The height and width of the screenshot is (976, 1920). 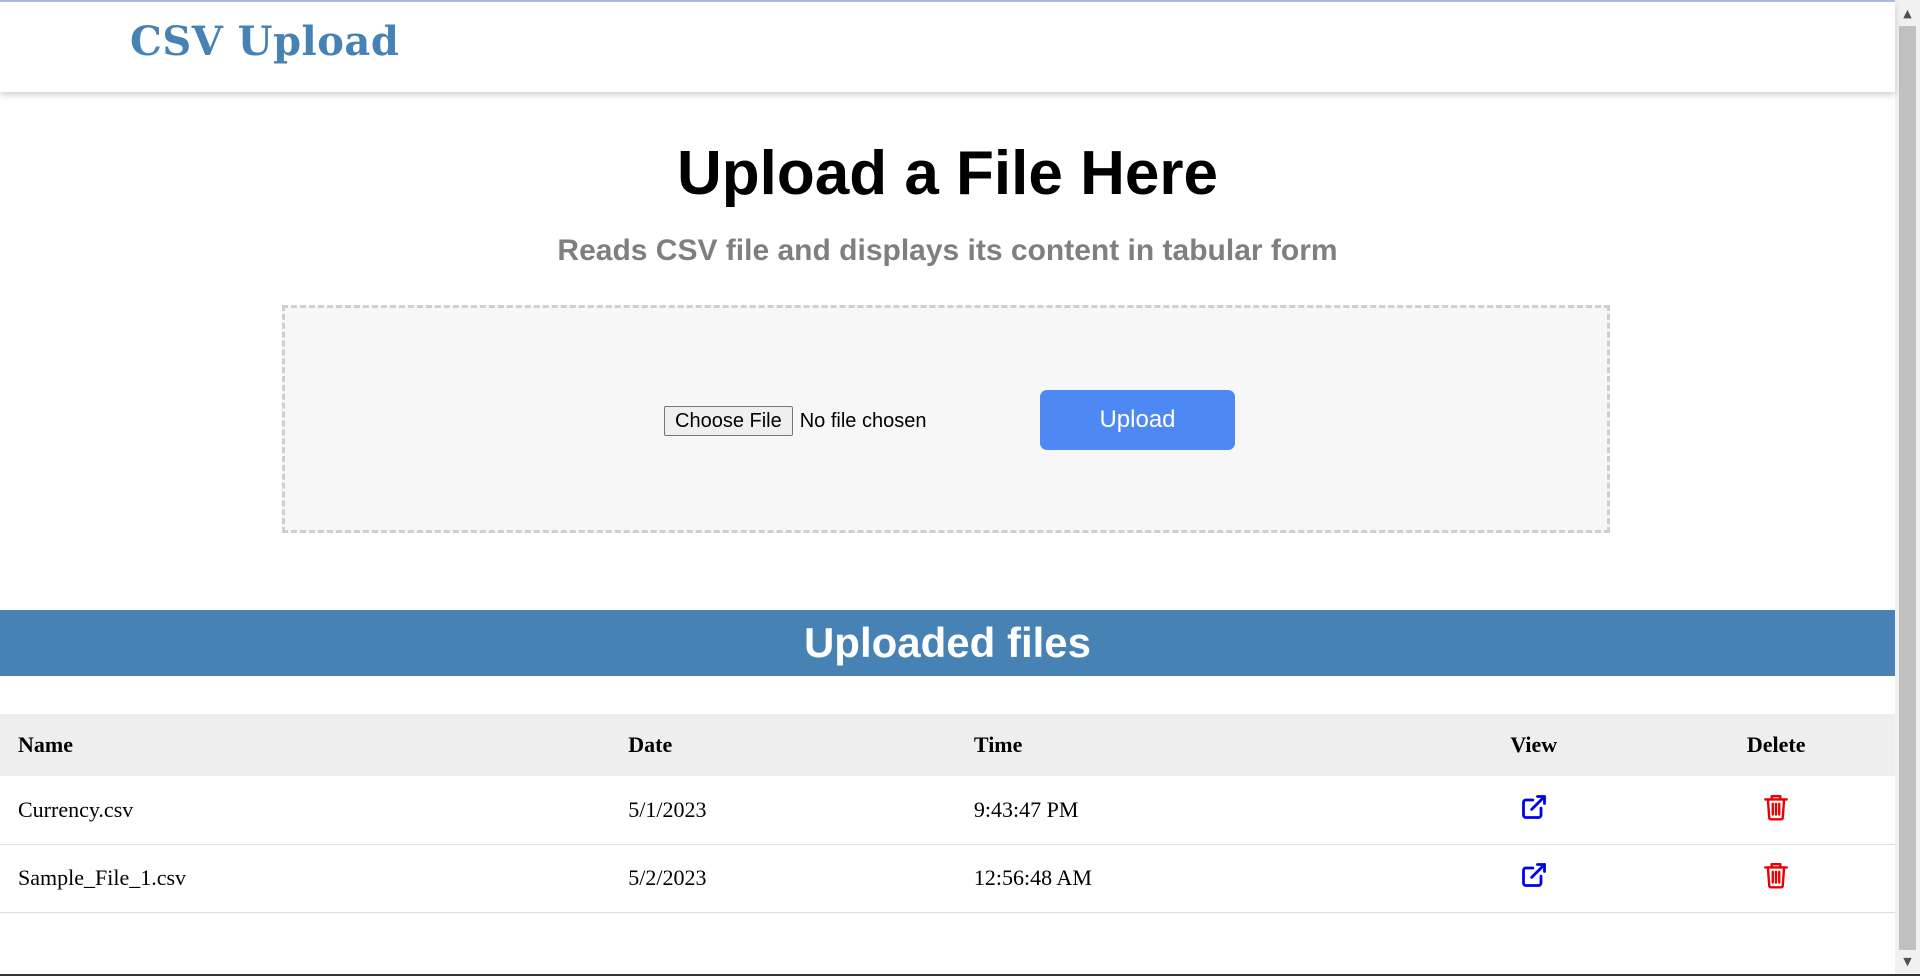 What do you see at coordinates (1026, 809) in the screenshot?
I see `file-time-cell: 9:43:47 PM` at bounding box center [1026, 809].